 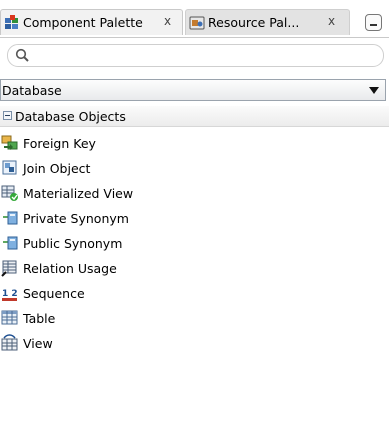 What do you see at coordinates (194, 243) in the screenshot?
I see `palette-item-public-synonym: Public Synonym` at bounding box center [194, 243].